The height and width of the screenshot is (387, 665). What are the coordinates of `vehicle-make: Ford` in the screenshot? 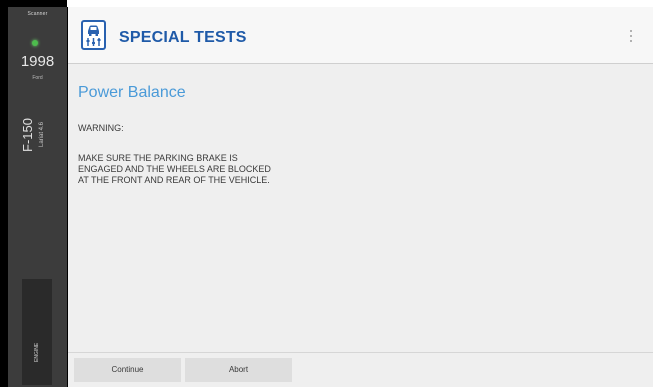 It's located at (37, 78).